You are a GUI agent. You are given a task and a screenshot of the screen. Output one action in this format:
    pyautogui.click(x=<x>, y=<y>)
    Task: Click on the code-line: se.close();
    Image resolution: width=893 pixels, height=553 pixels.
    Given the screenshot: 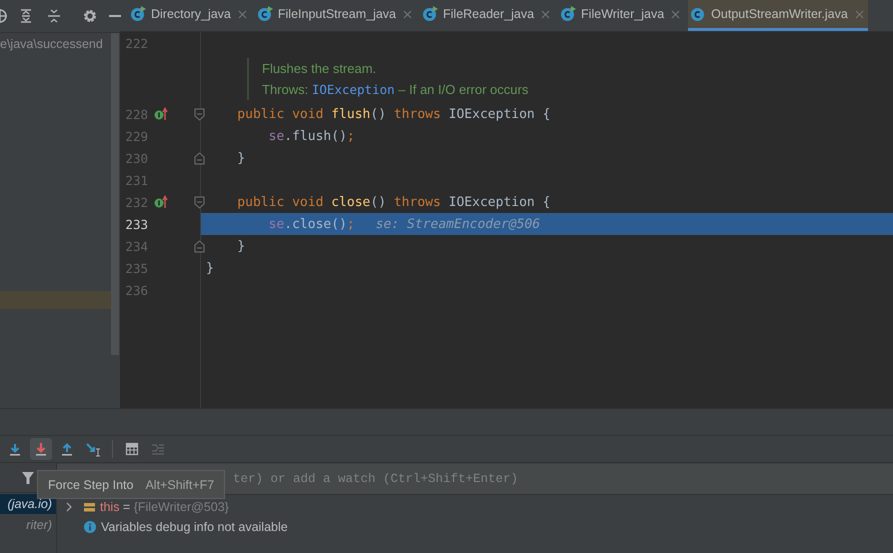 What is the action you would take?
    pyautogui.click(x=311, y=224)
    